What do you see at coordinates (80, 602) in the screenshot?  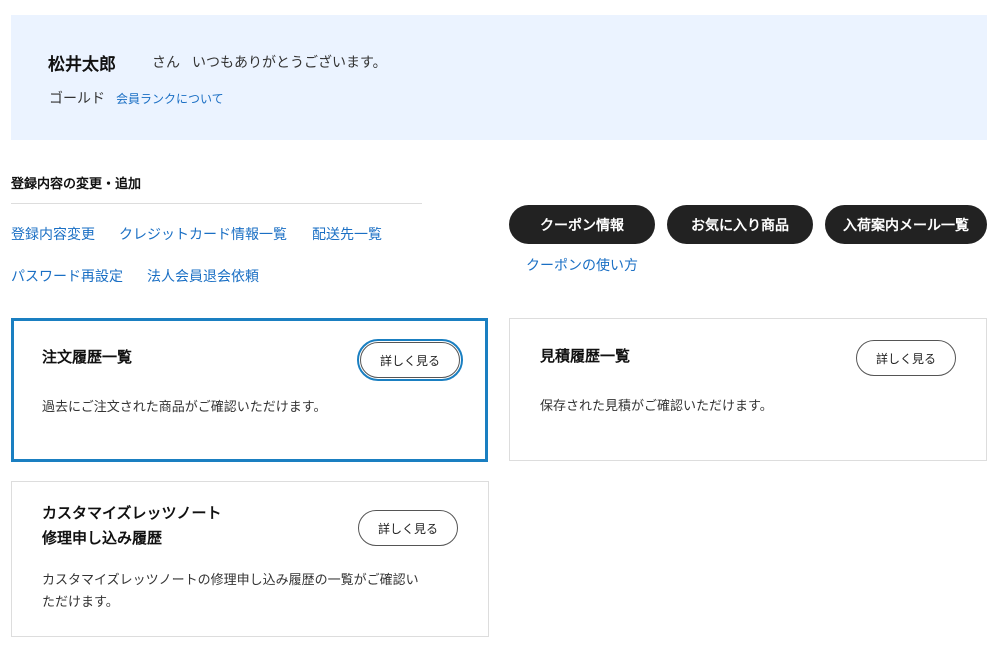 I see `card-description-line2: ただけます。` at bounding box center [80, 602].